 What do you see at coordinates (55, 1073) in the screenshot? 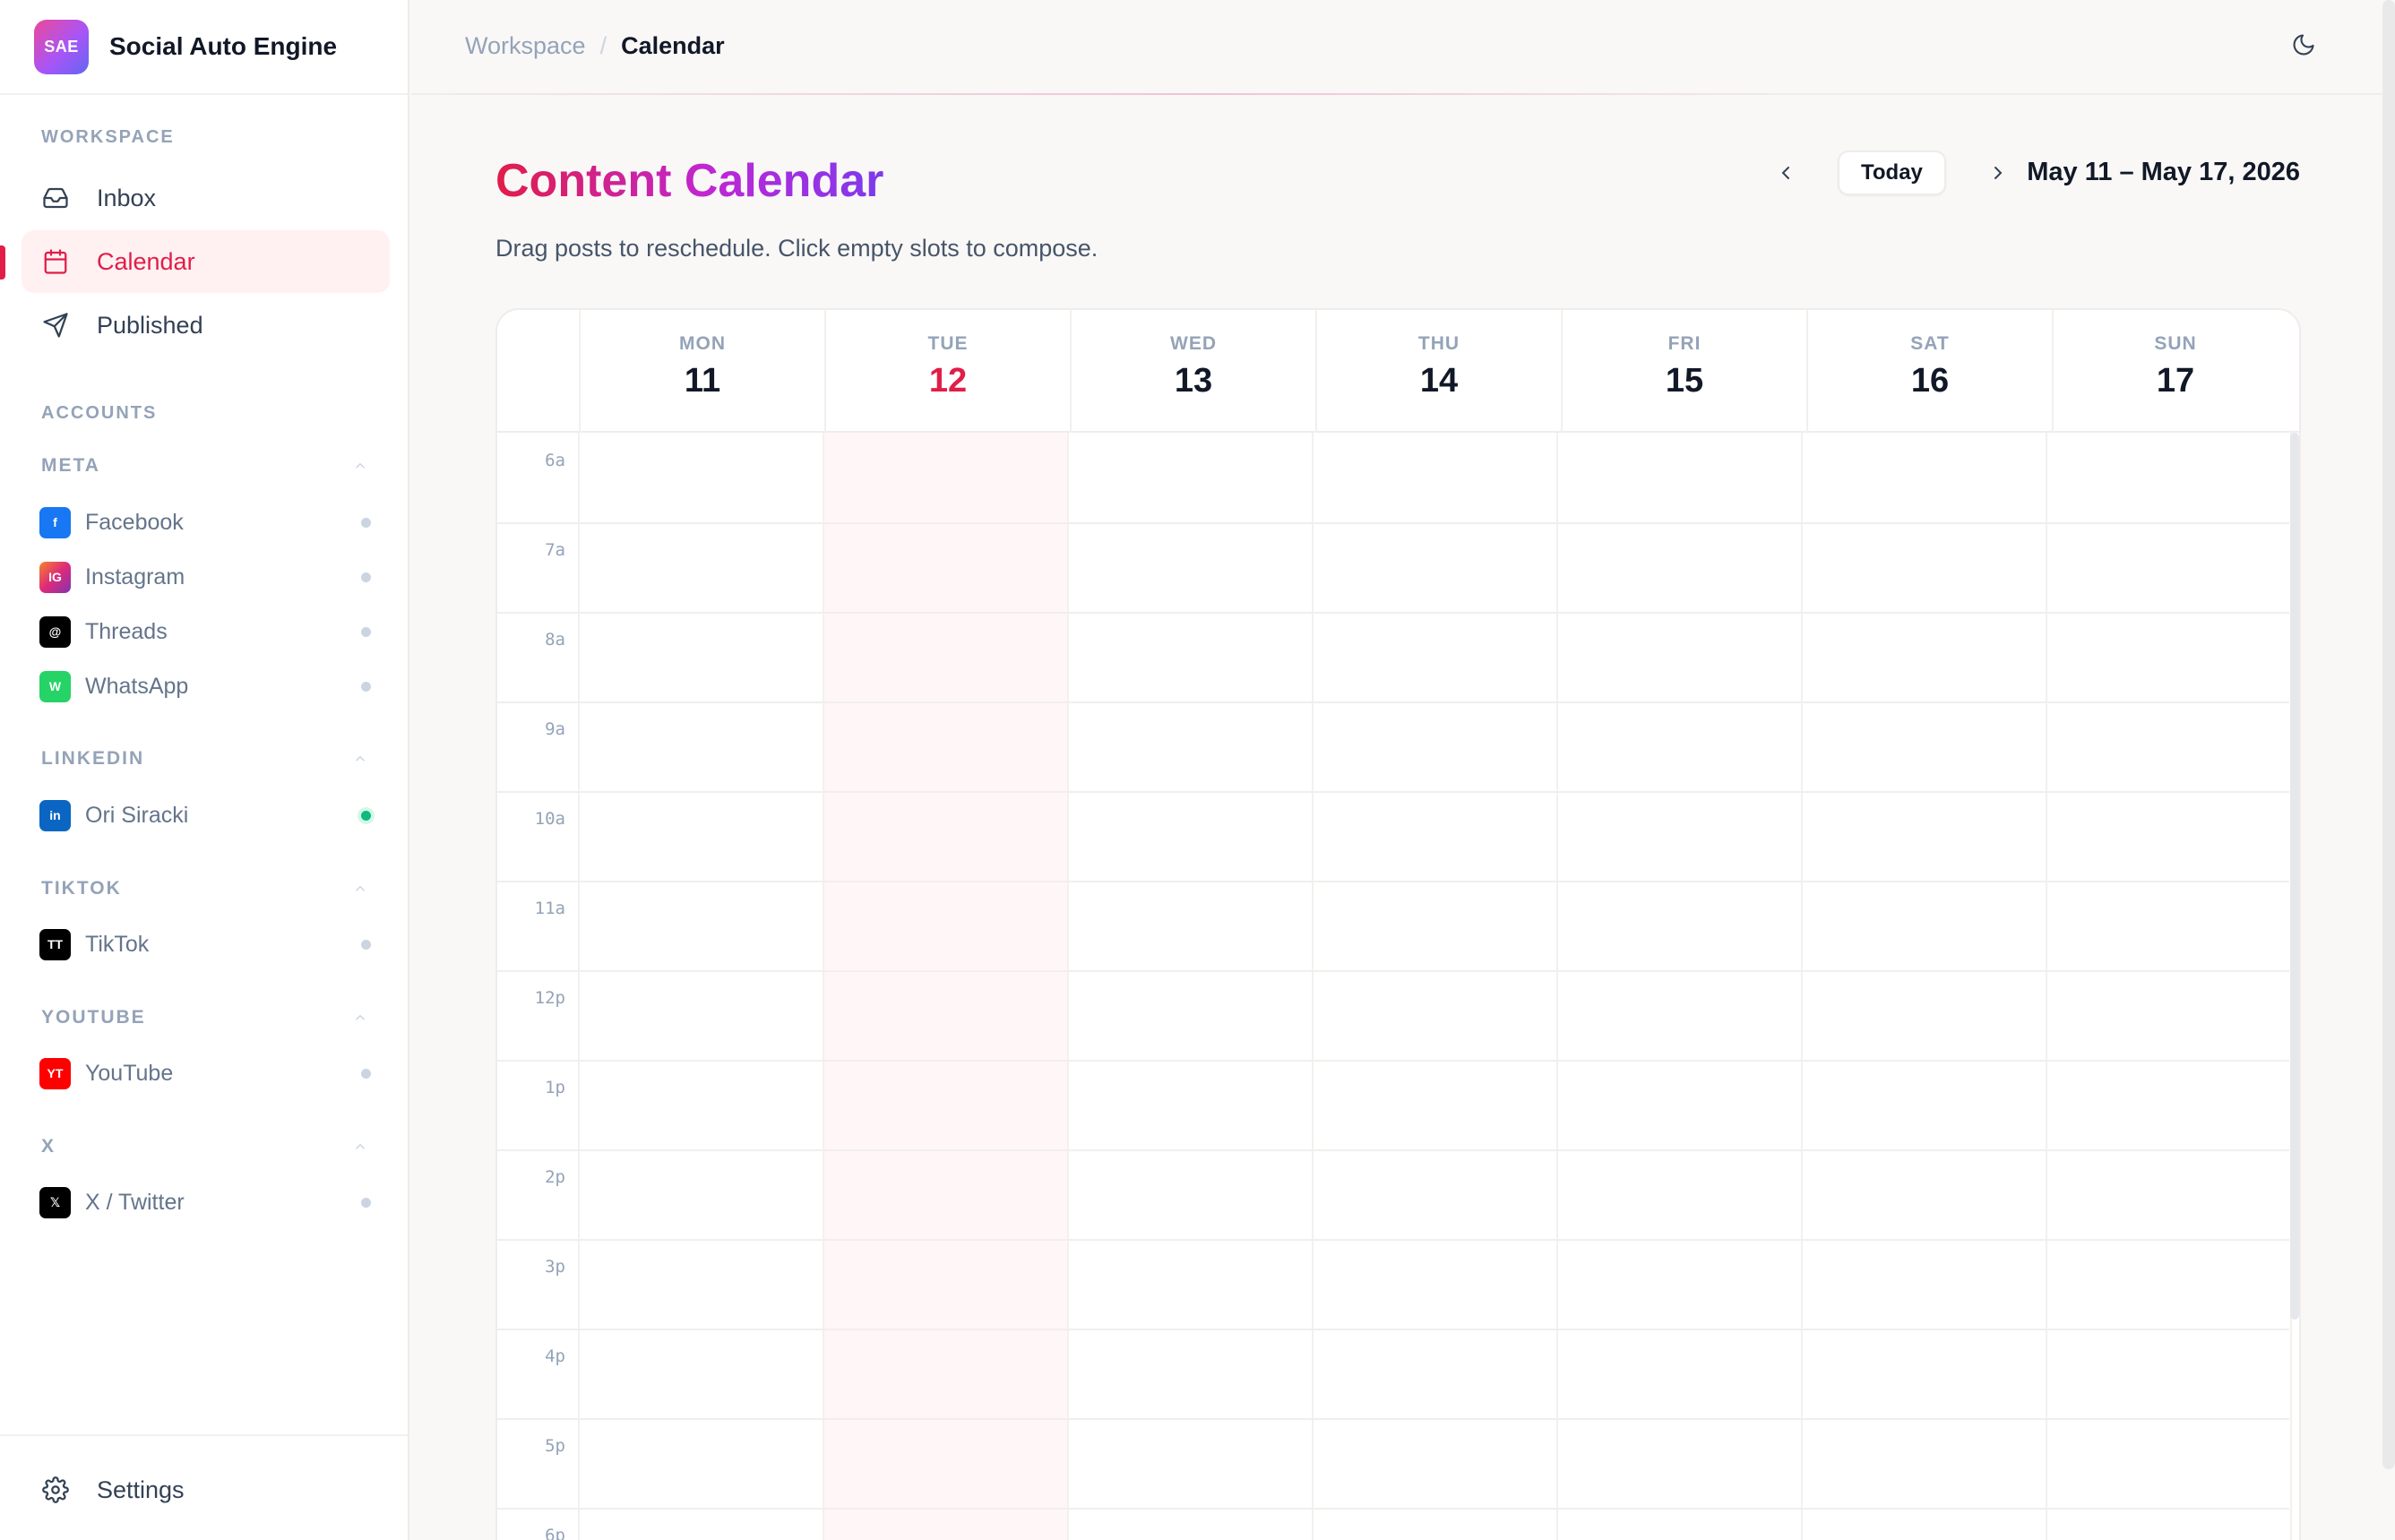
I see `youtube-icon: YT` at bounding box center [55, 1073].